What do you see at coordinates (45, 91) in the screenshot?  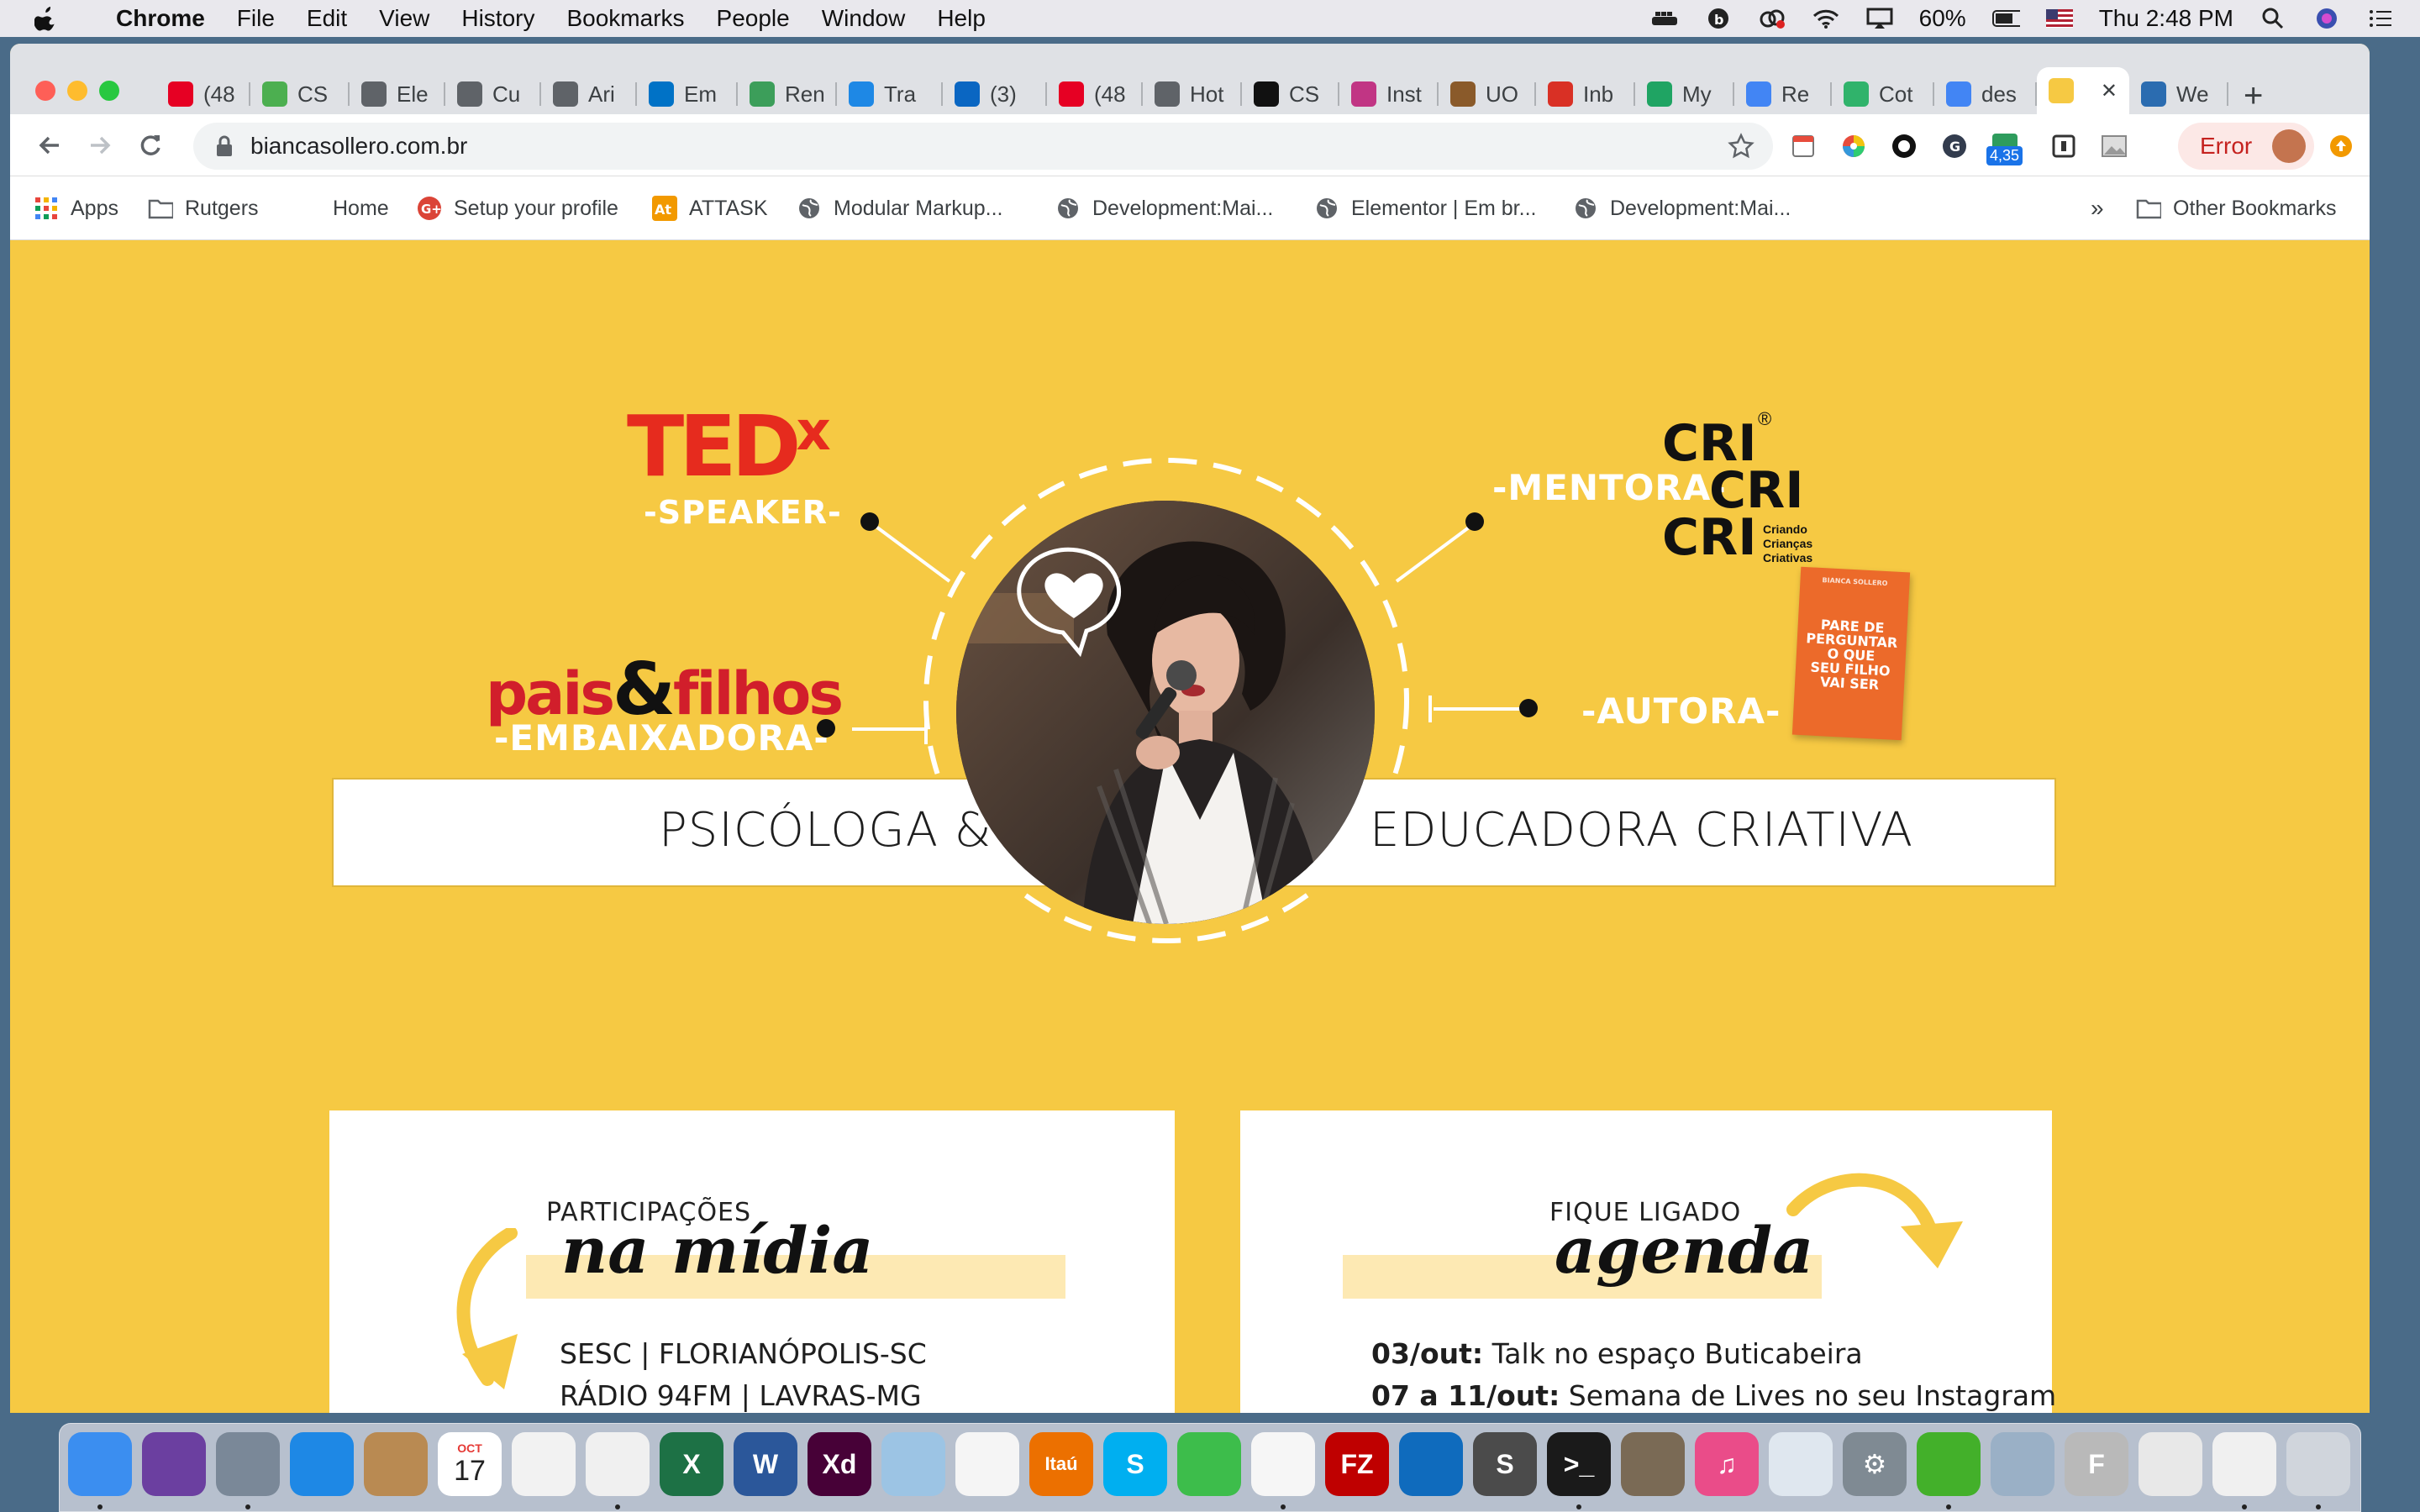 I see `close-window-button` at bounding box center [45, 91].